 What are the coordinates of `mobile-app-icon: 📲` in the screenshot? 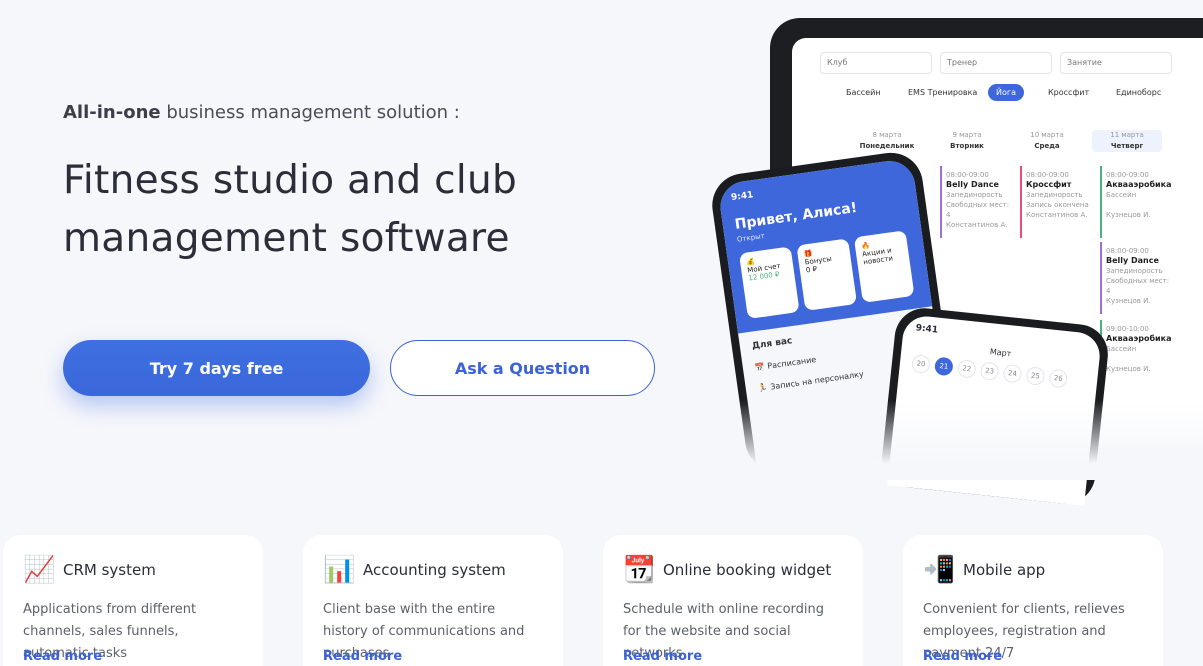 It's located at (939, 570).